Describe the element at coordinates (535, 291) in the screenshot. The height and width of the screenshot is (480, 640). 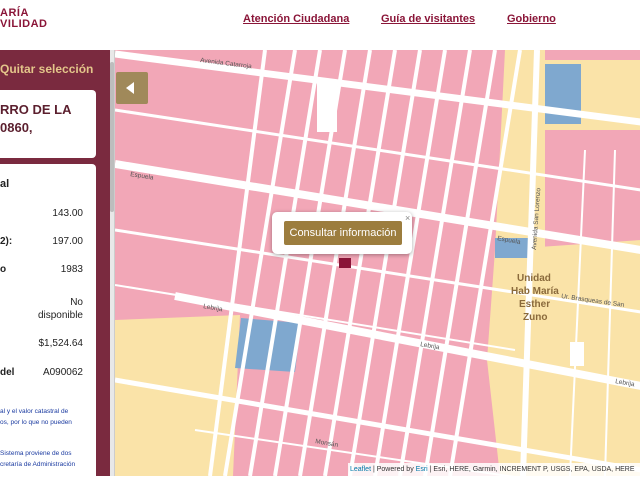
I see `area-label-line-2: Hab María` at that location.